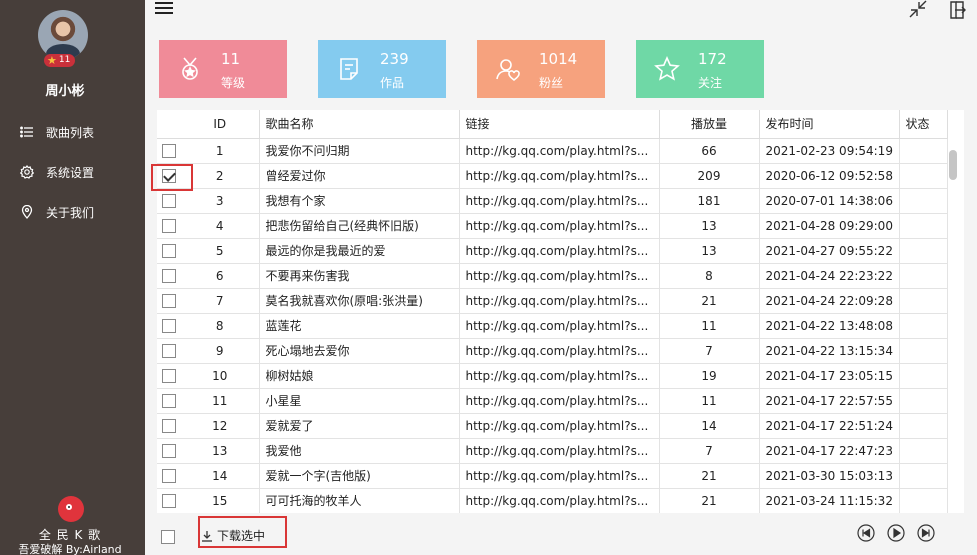  Describe the element at coordinates (359, 476) in the screenshot. I see `cell-song-name: 爱就一个字(吉他版)` at that location.